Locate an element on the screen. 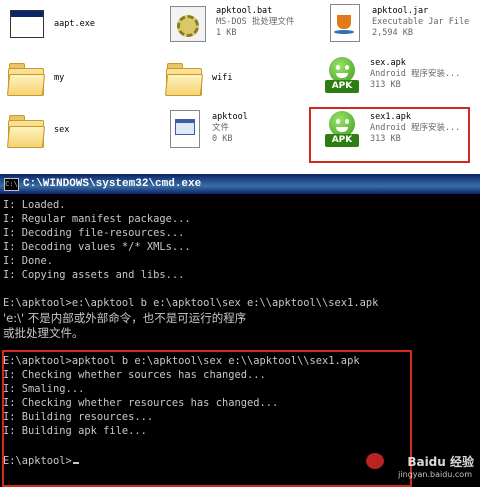 The height and width of the screenshot is (487, 480). watermark-url: jingyan.baidu.com is located at coordinates (435, 474).